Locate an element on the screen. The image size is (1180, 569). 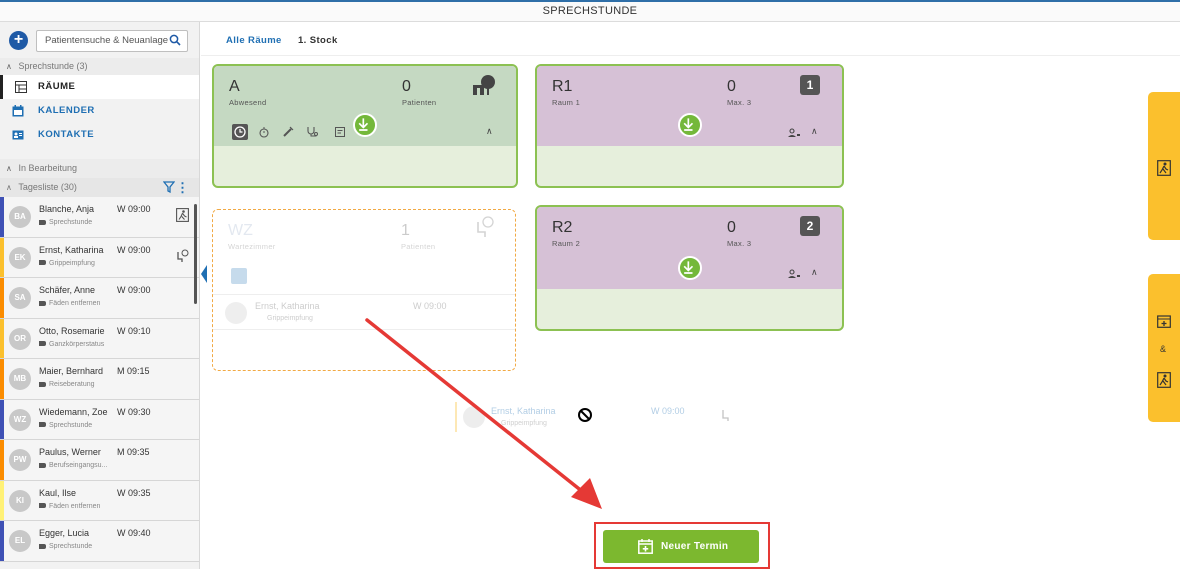
patient-list-item: MB Maier, Bernhard M 09:15 Reiseberatung is located at coordinates (99, 379).